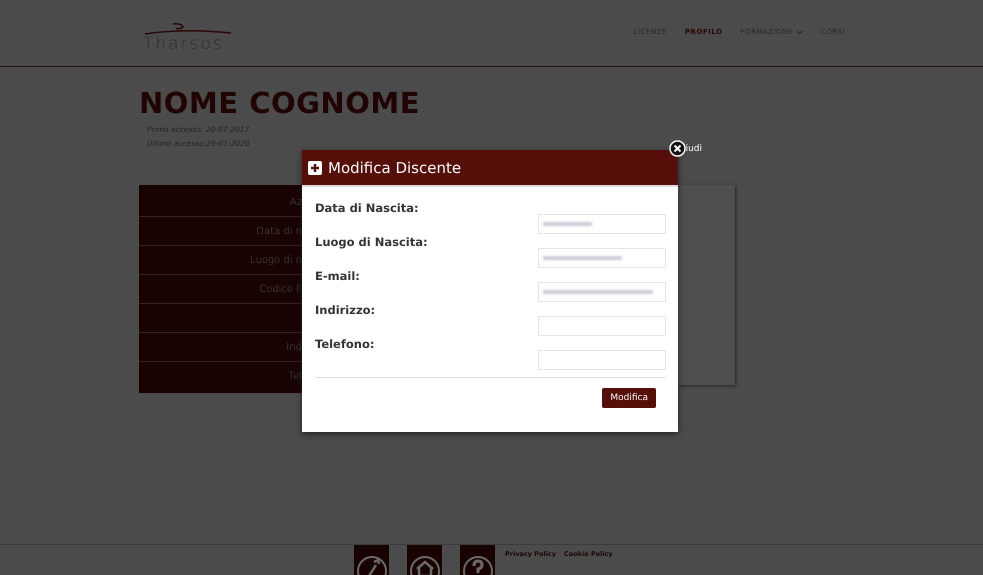  Describe the element at coordinates (371, 242) in the screenshot. I see `field-label: Luogo di Nascita:` at that location.